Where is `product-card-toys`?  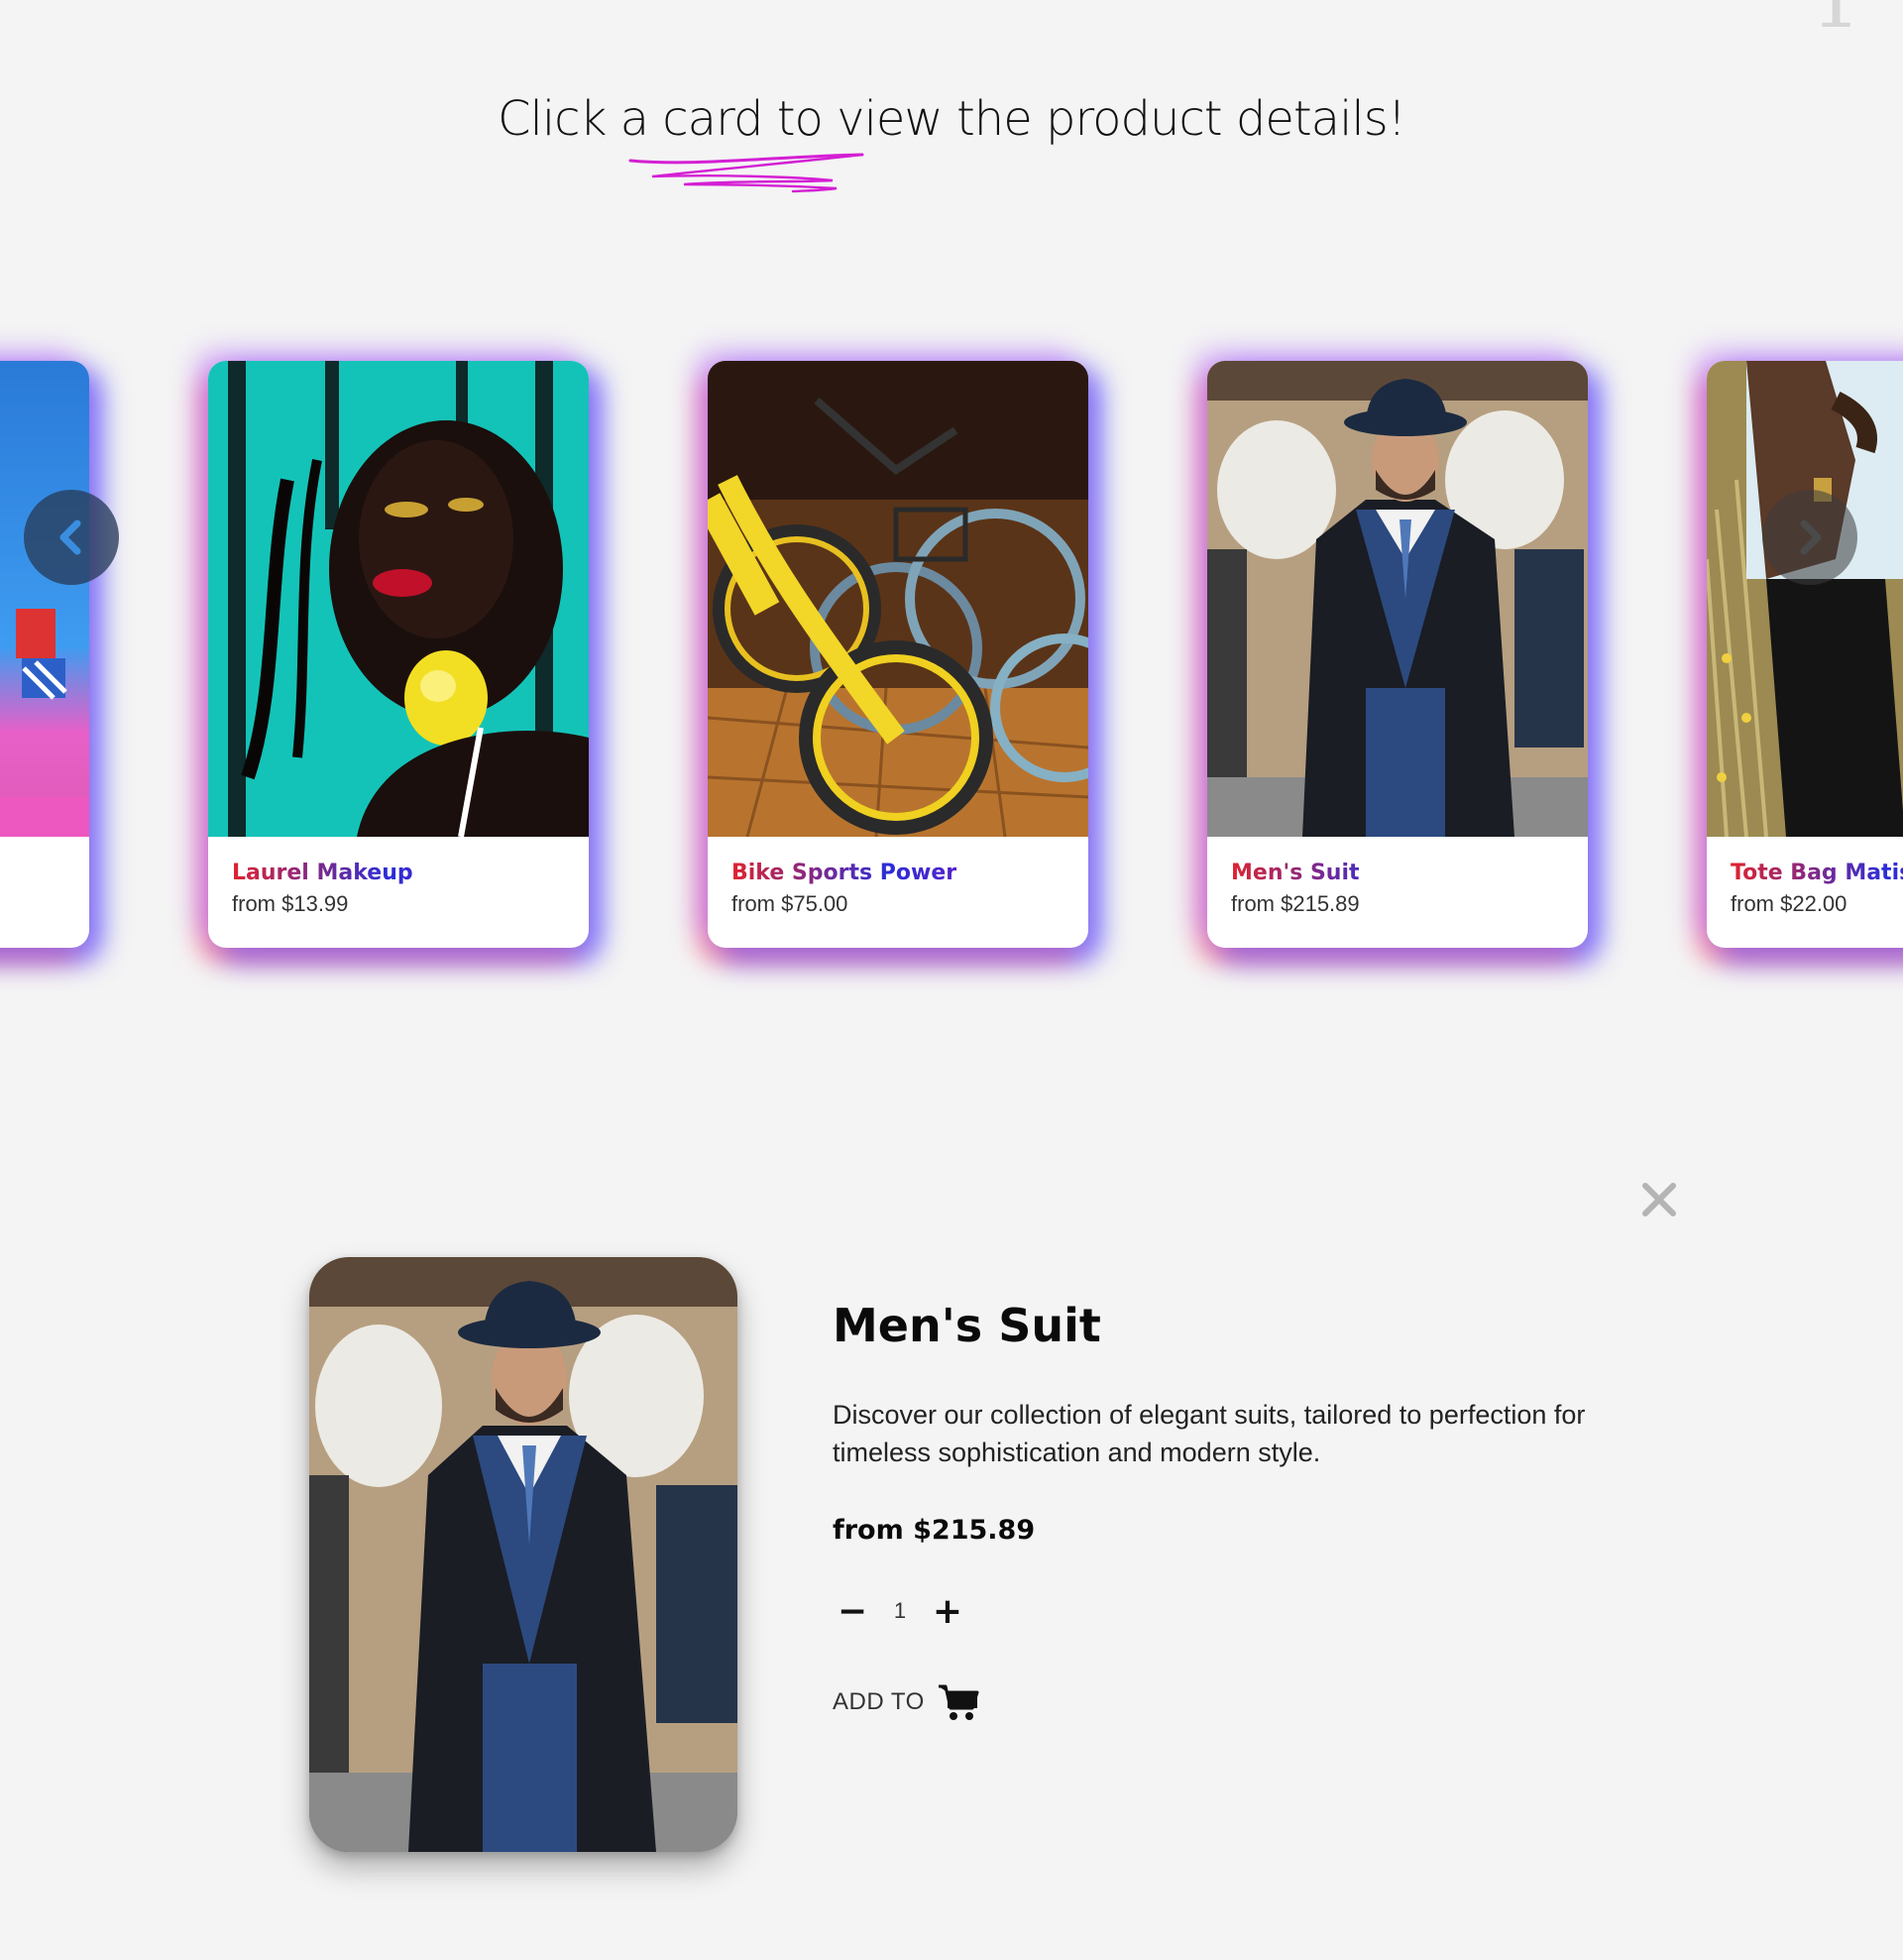
product-card-toys is located at coordinates (44, 654).